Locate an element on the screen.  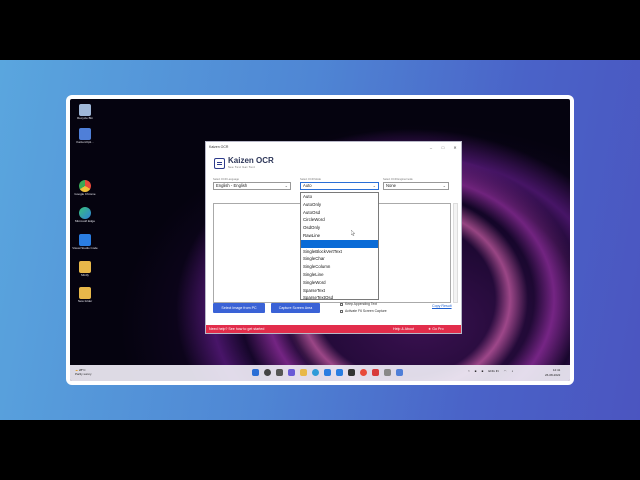
maximize-icon: □ is located at coordinates (443, 147).